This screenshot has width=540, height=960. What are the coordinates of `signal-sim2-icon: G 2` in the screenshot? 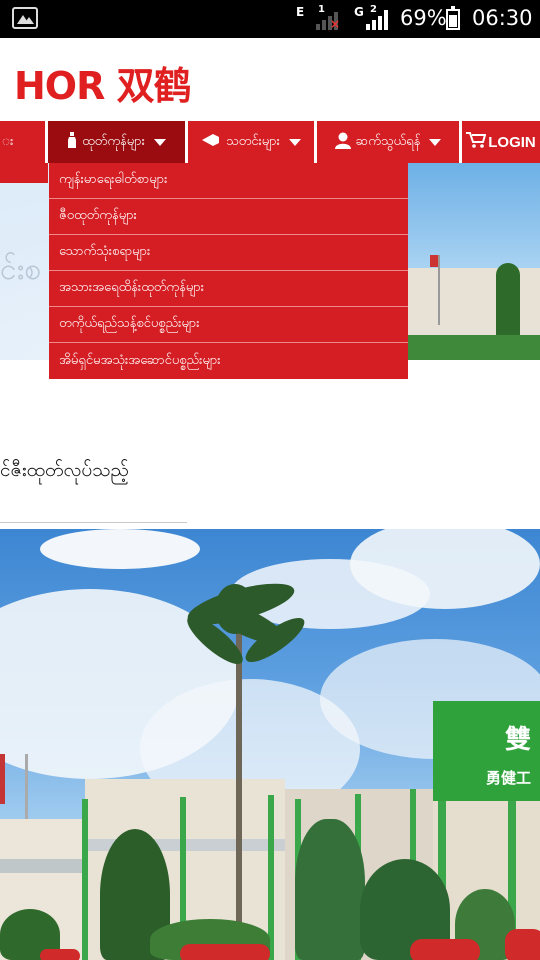 It's located at (372, 19).